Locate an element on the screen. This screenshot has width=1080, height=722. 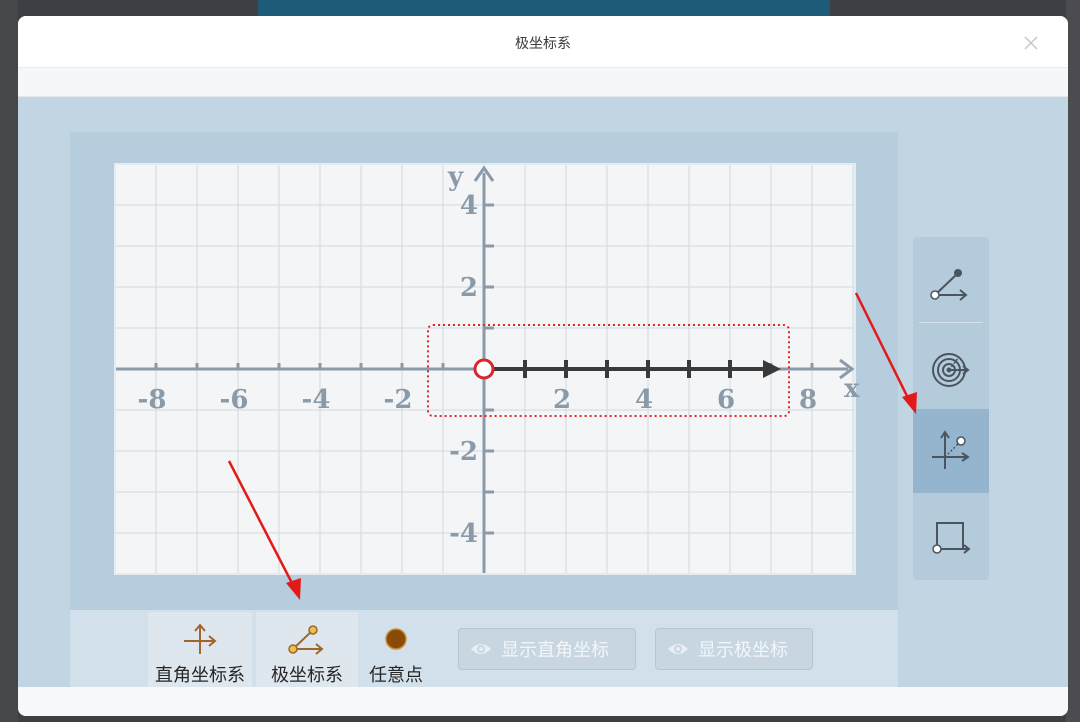
close-button is located at coordinates (1031, 43).